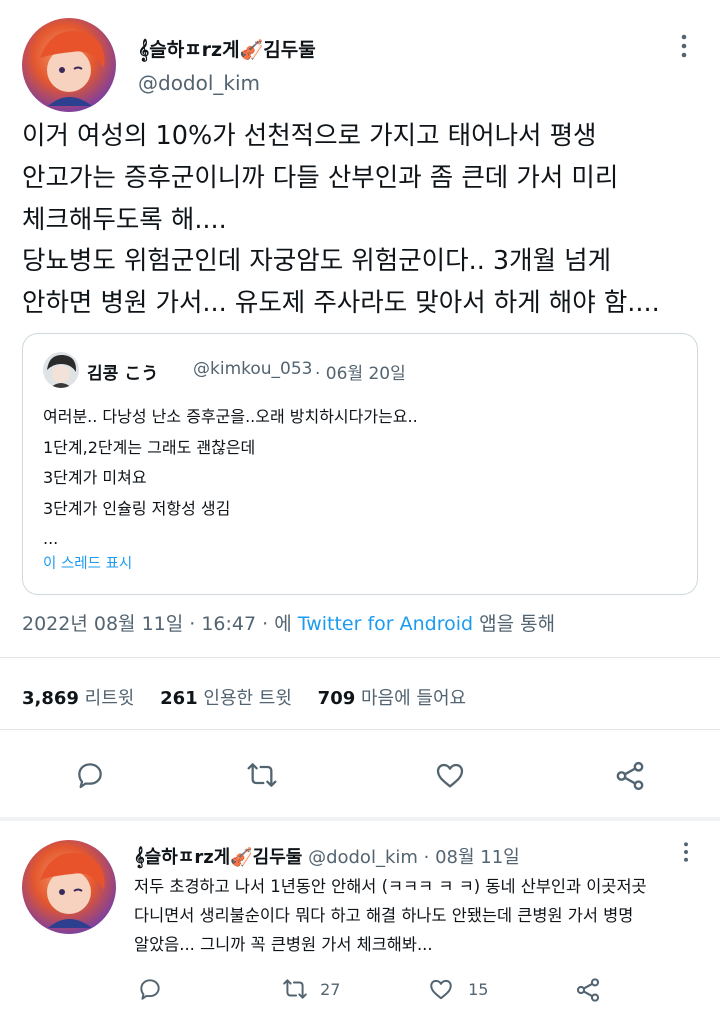 Image resolution: width=720 pixels, height=1017 pixels. What do you see at coordinates (230, 416) in the screenshot?
I see `quoted-line: 여러분.. 다낭성 난소 증후군을..오래 방치하시다가는요..` at bounding box center [230, 416].